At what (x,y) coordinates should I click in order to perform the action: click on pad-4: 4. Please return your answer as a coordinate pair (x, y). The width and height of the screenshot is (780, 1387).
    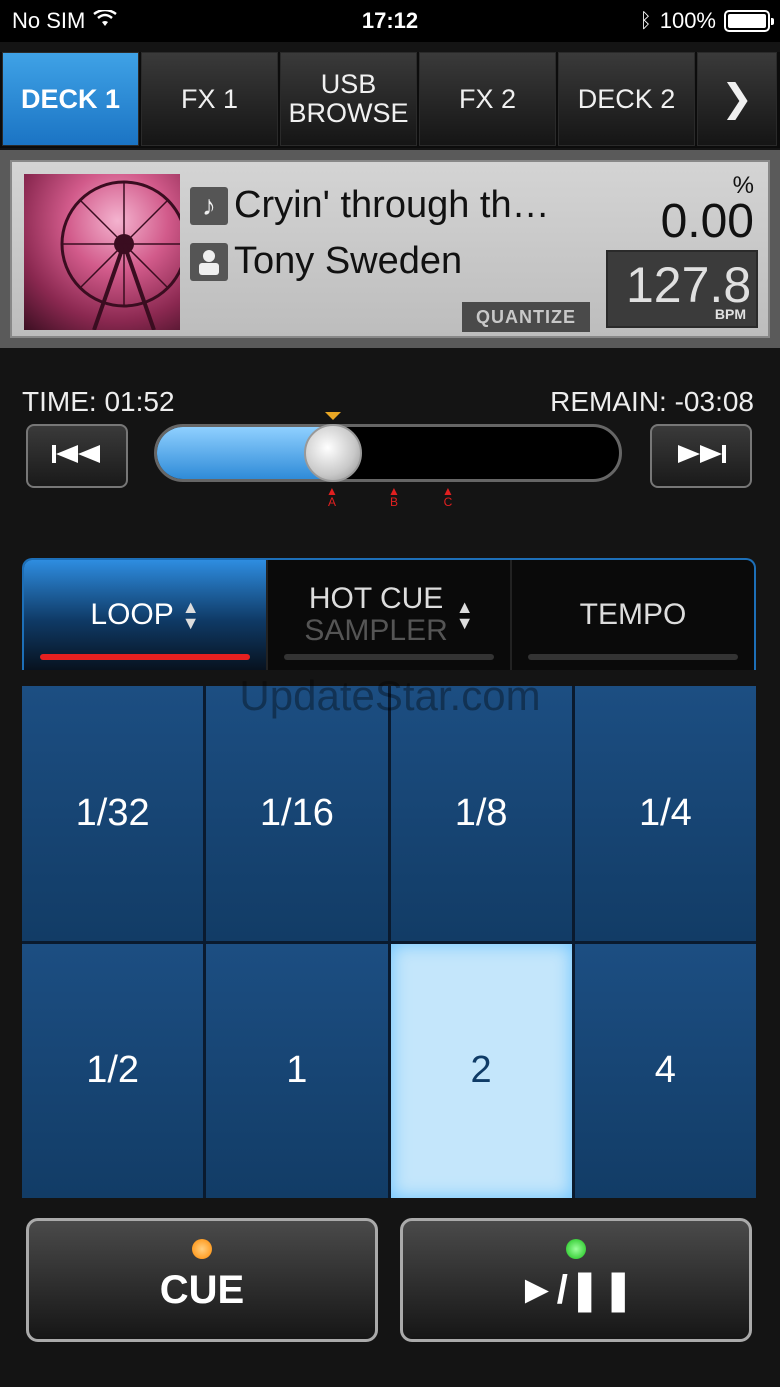
    Looking at the image, I should click on (665, 1070).